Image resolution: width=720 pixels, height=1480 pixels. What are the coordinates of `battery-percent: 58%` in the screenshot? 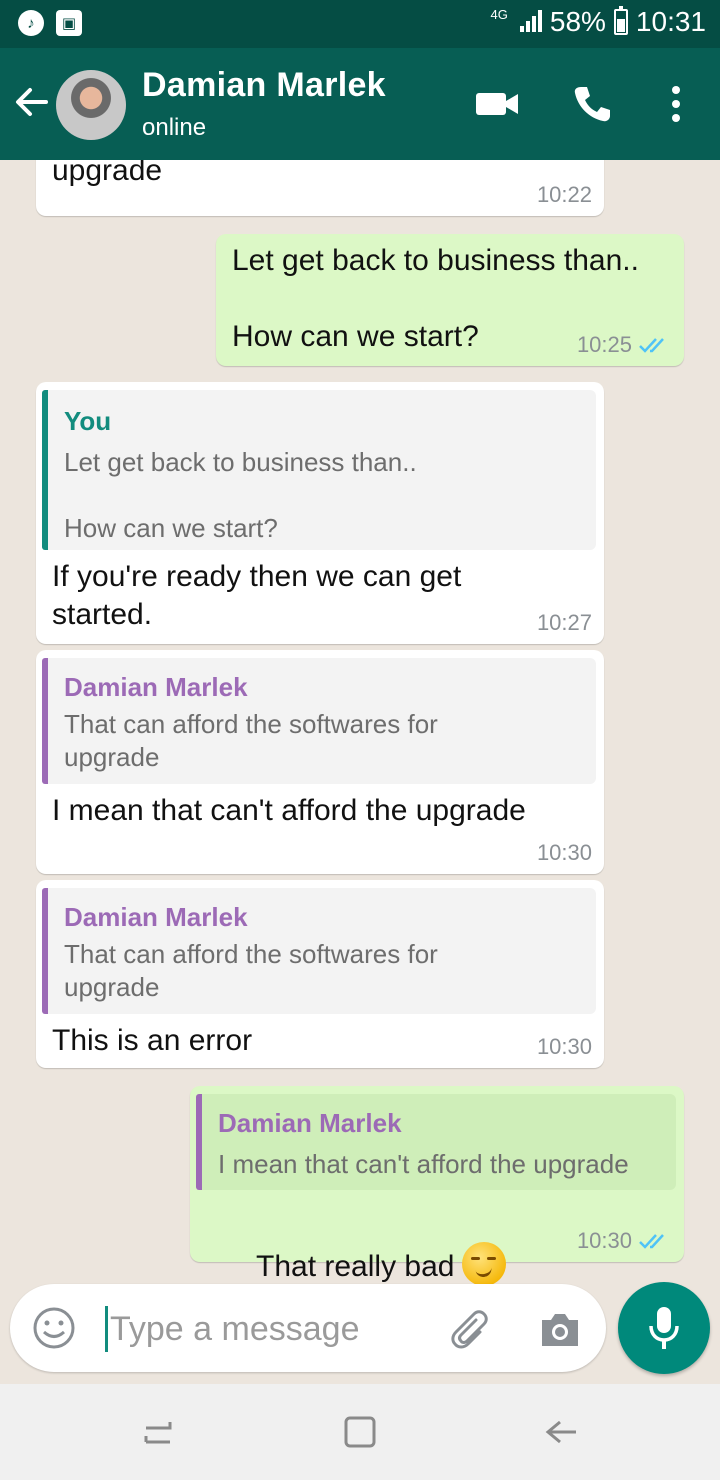 It's located at (577, 21).